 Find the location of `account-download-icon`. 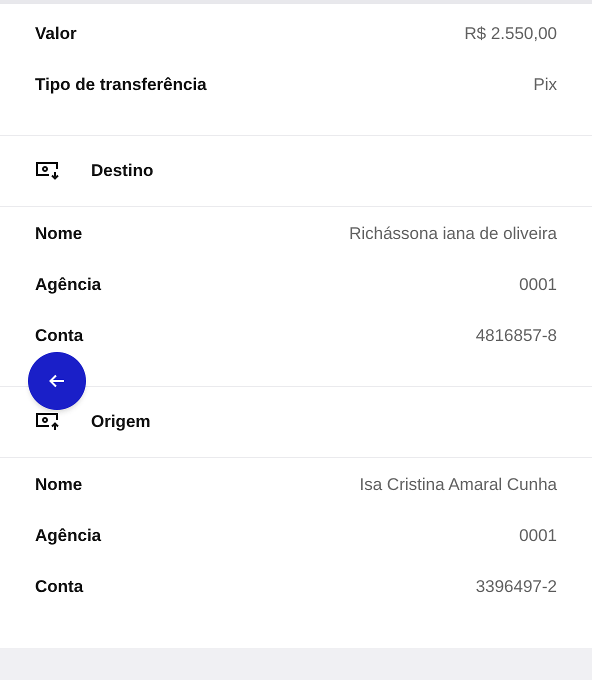

account-download-icon is located at coordinates (48, 171).